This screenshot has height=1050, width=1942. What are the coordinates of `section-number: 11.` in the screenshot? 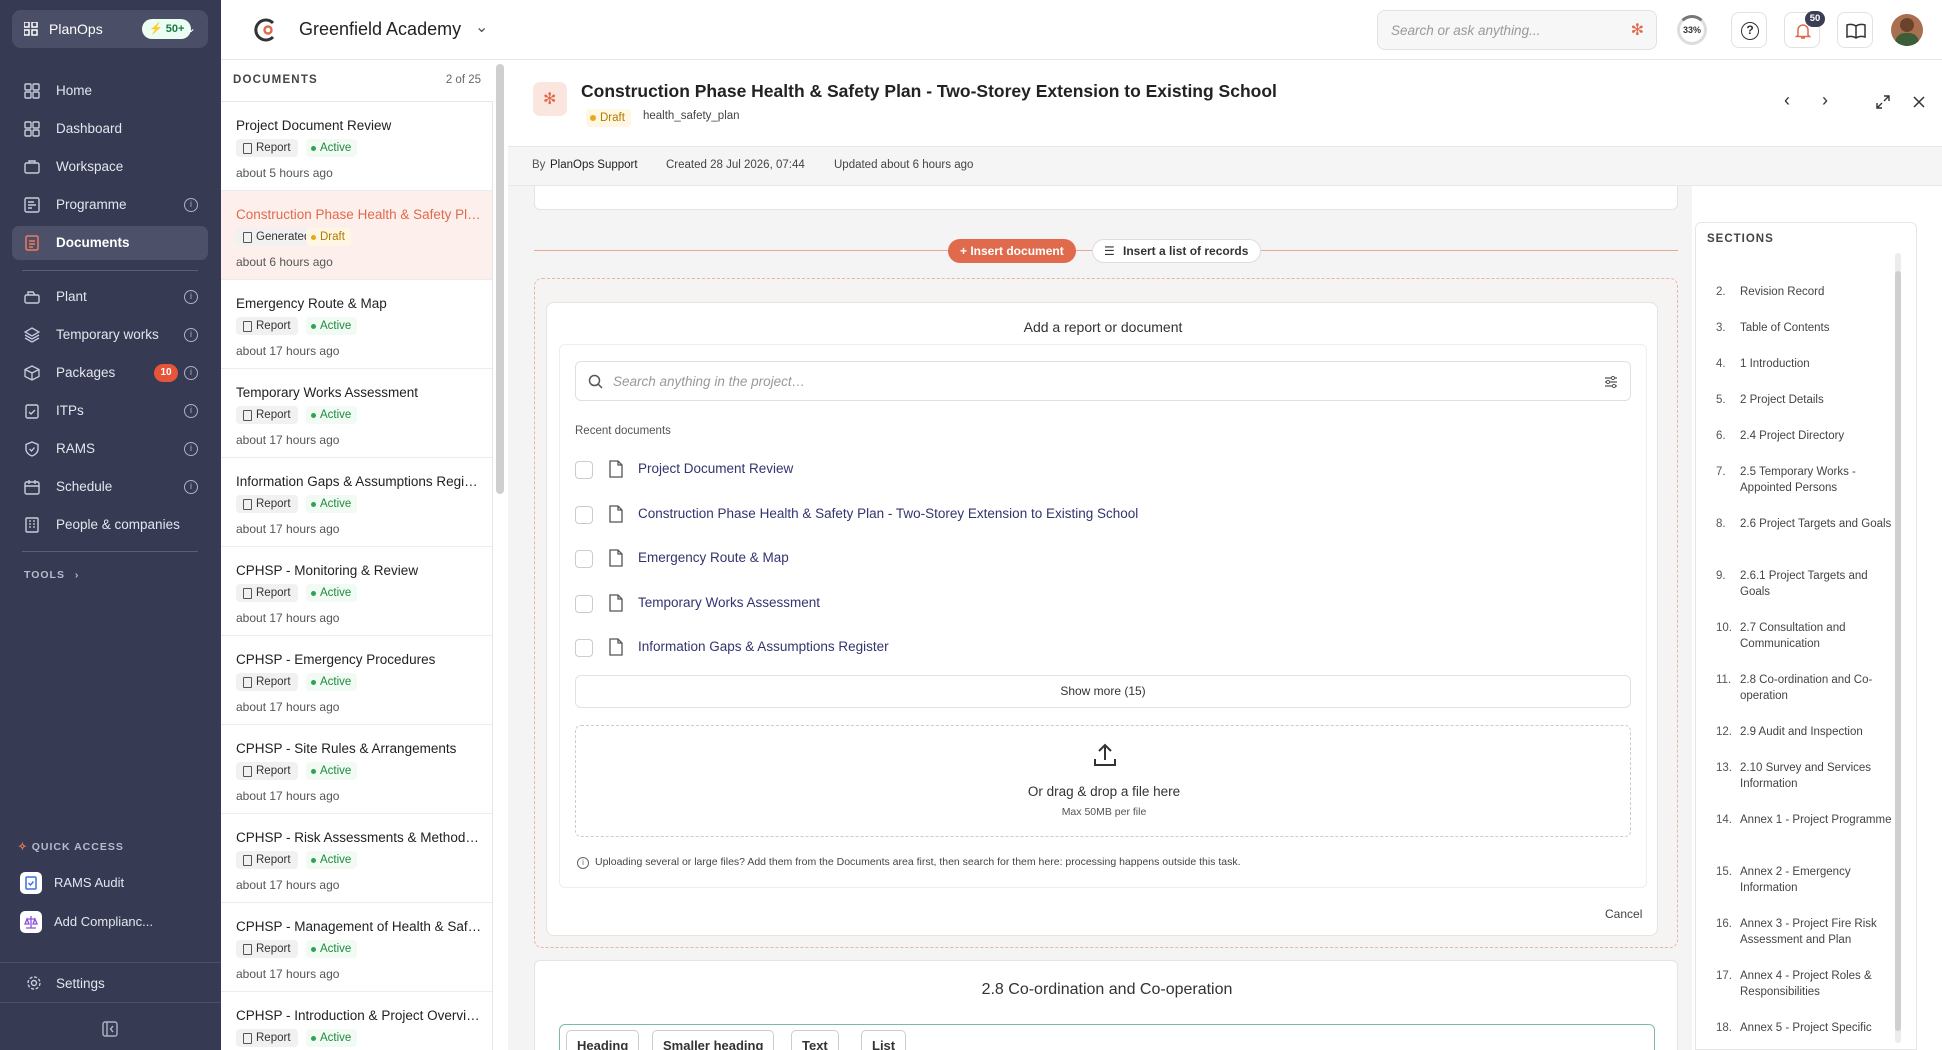 It's located at (1724, 680).